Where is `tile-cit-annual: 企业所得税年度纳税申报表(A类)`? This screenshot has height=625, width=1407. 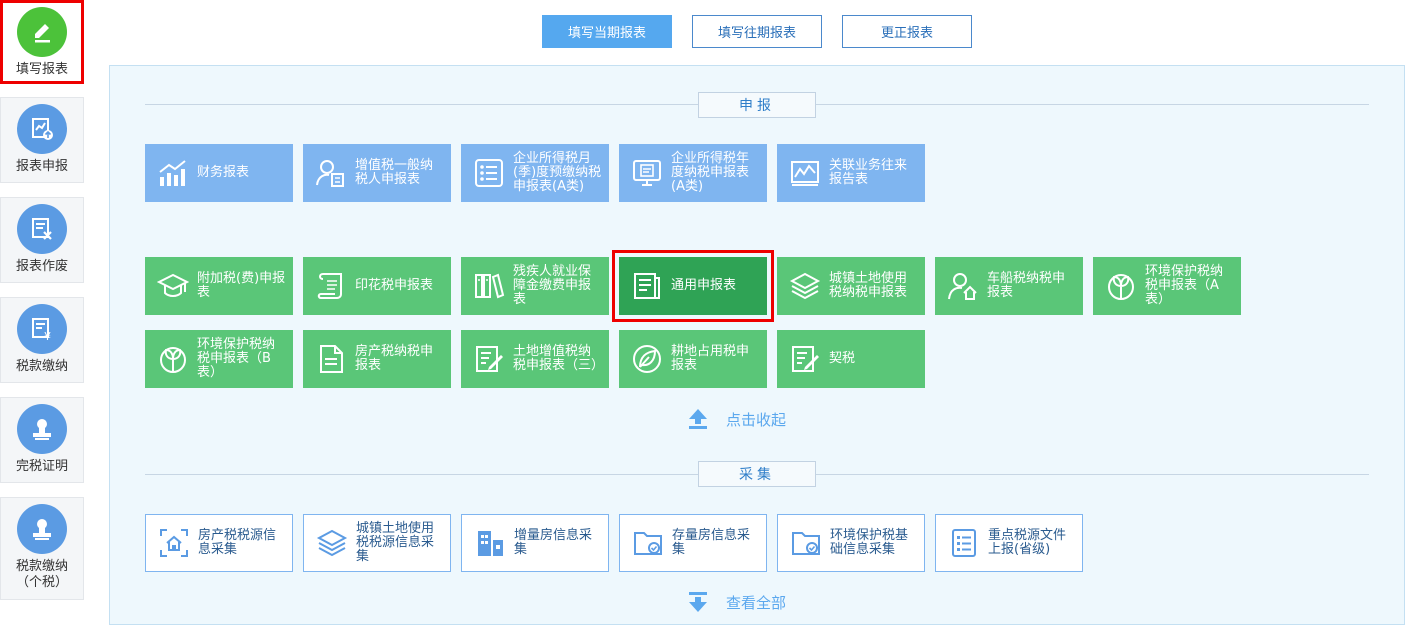 tile-cit-annual: 企业所得税年度纳税申报表(A类) is located at coordinates (693, 173).